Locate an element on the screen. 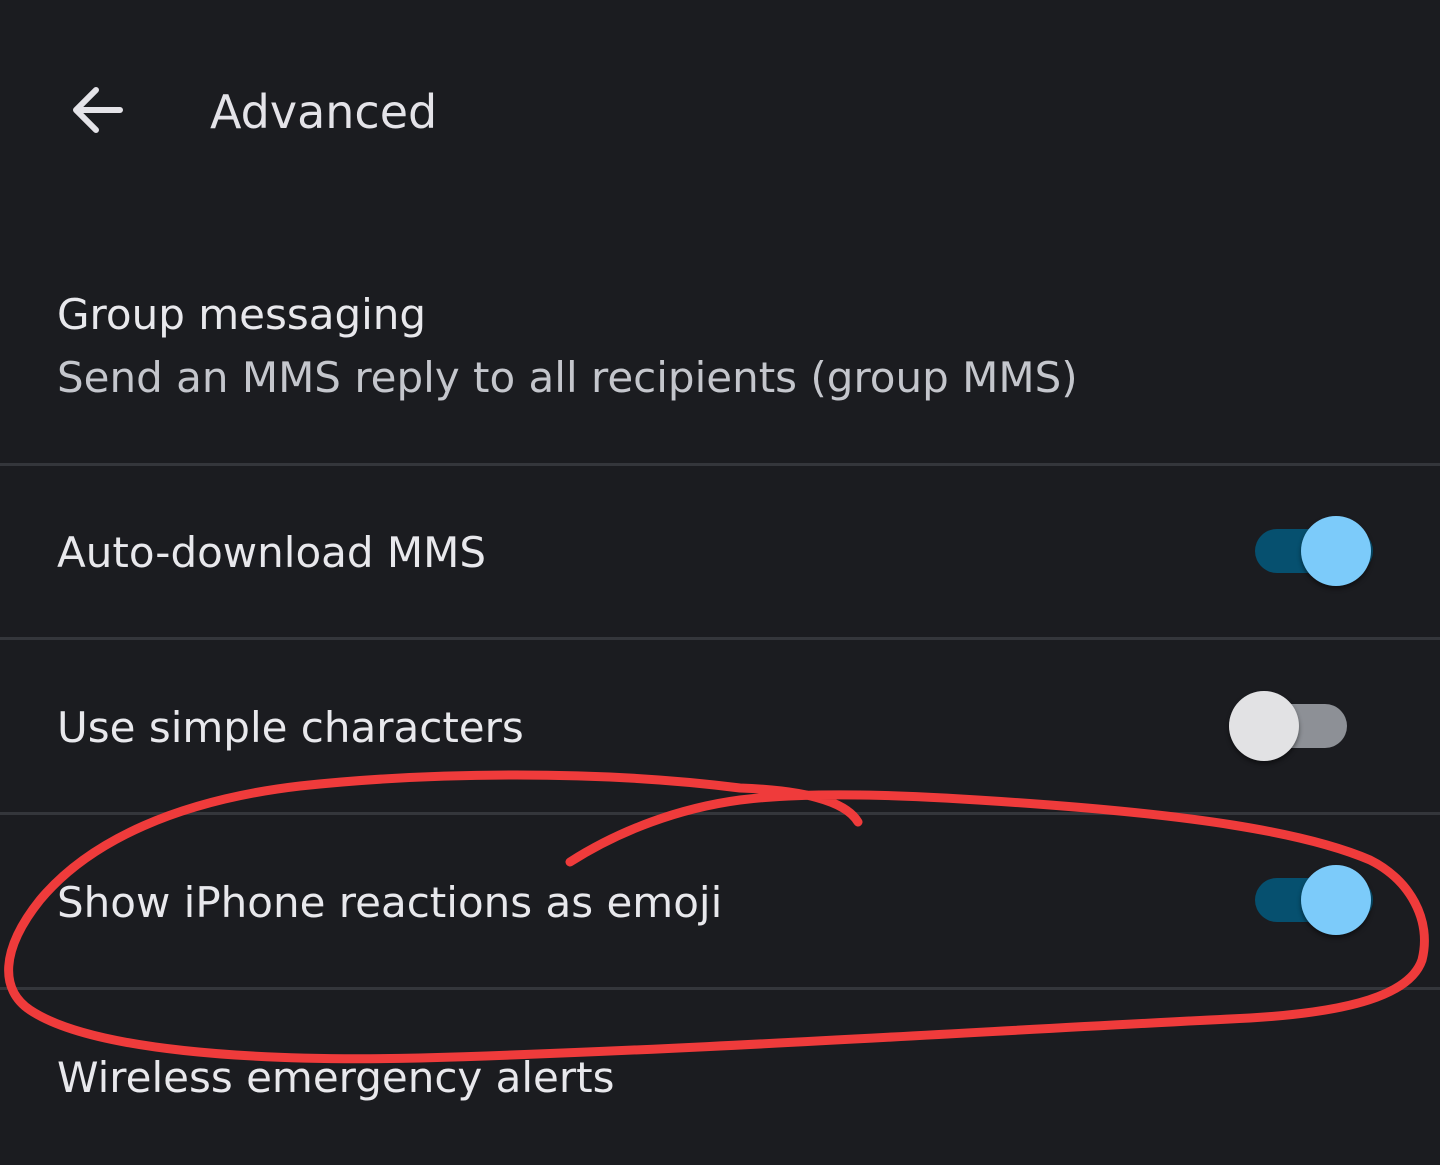 This screenshot has width=1440, height=1165. setting-title: Wireless emergency alerts is located at coordinates (336, 1077).